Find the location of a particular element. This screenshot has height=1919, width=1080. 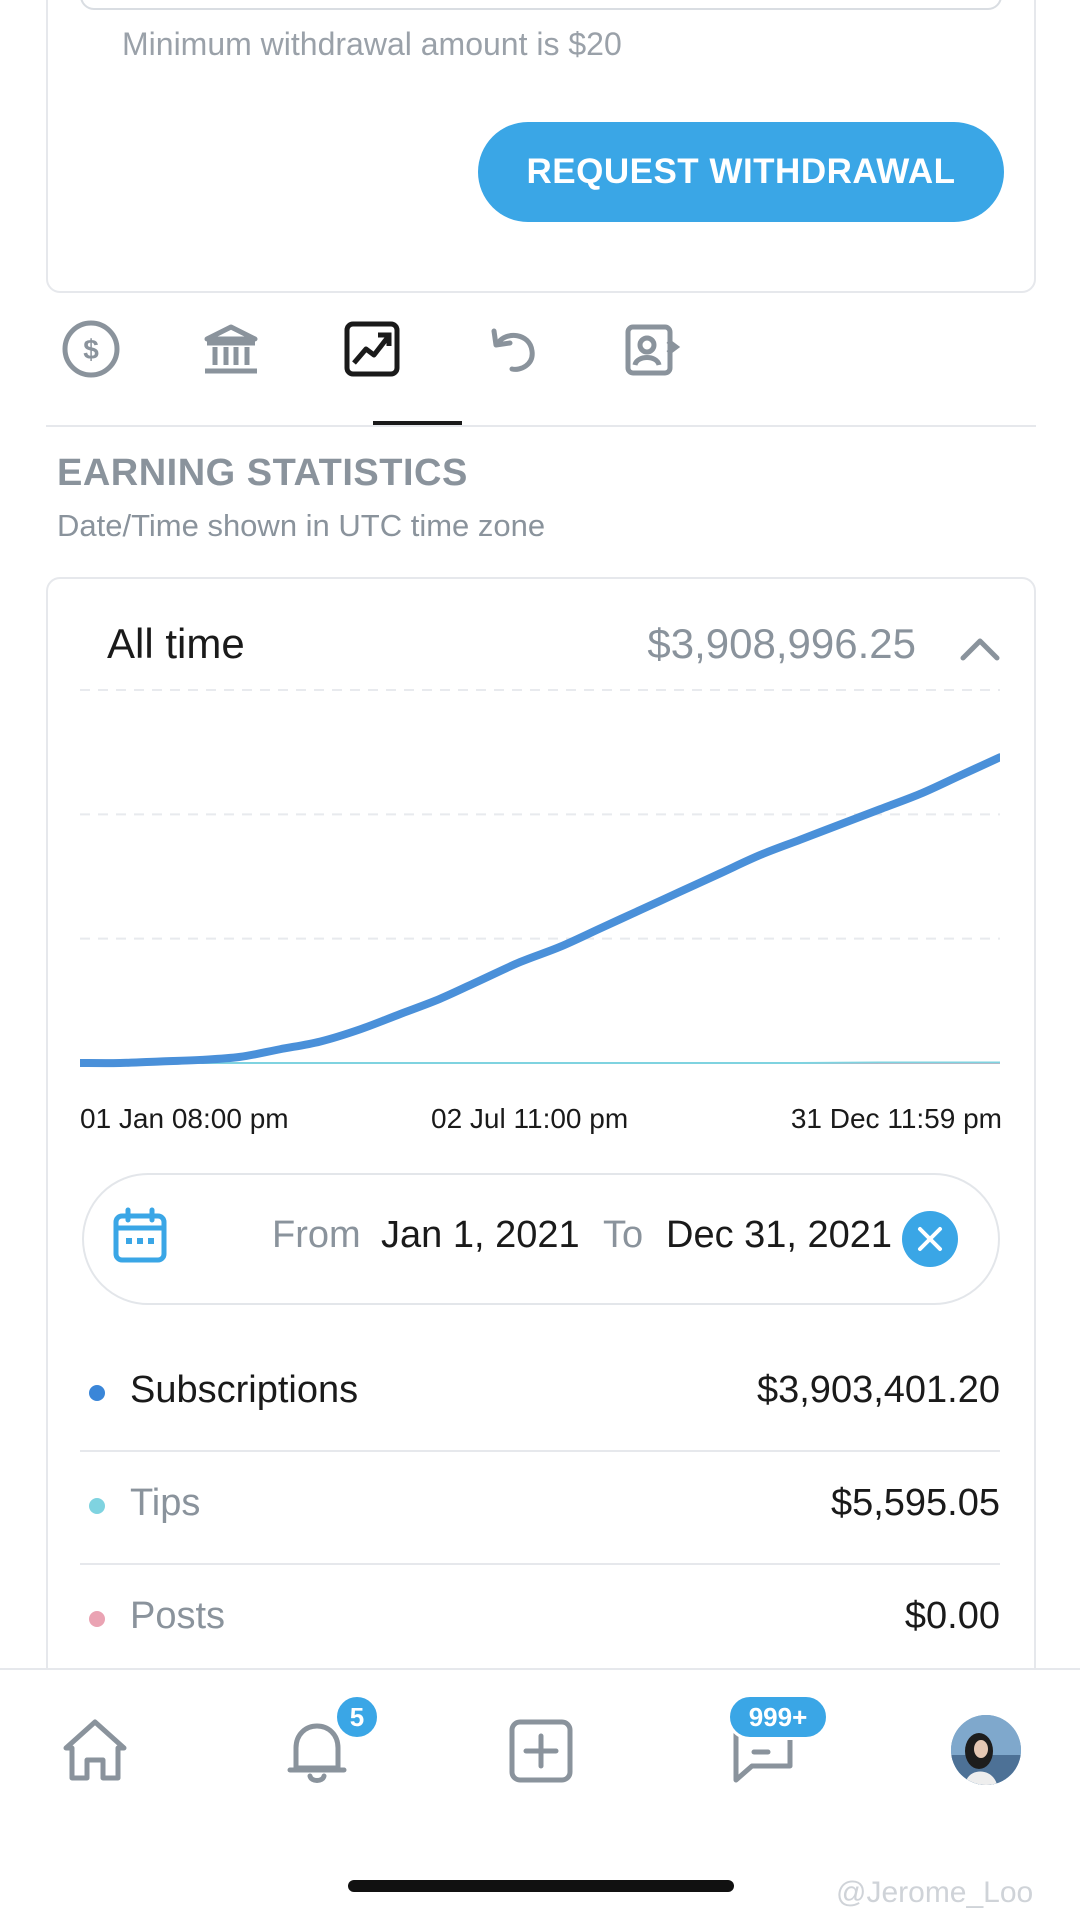

chart-trend-icon is located at coordinates (372, 349).